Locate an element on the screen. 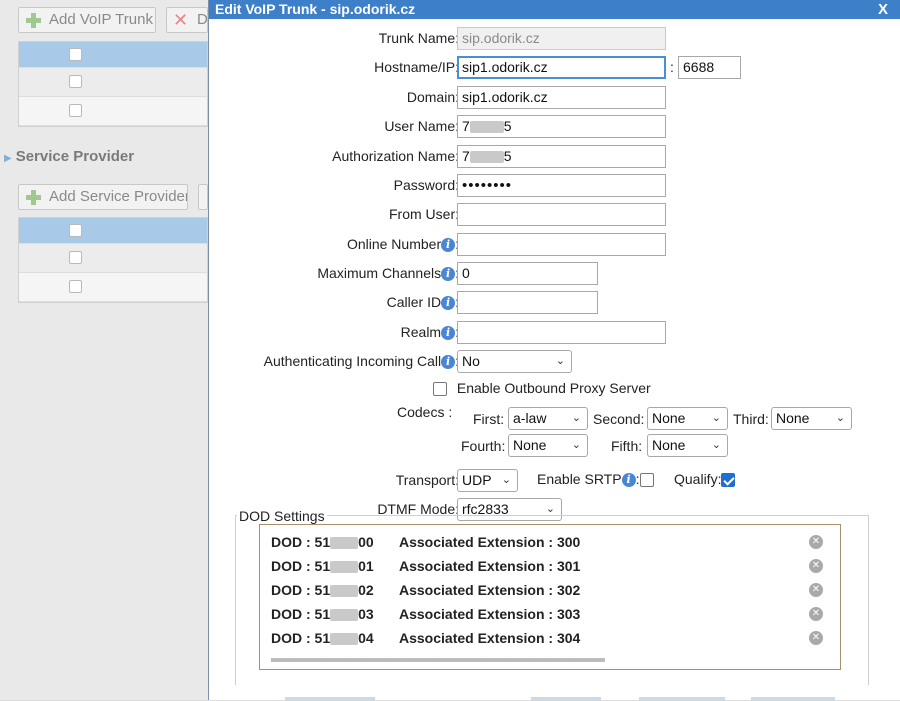  codec-fifth-label: Fifth: is located at coordinates (627, 446).